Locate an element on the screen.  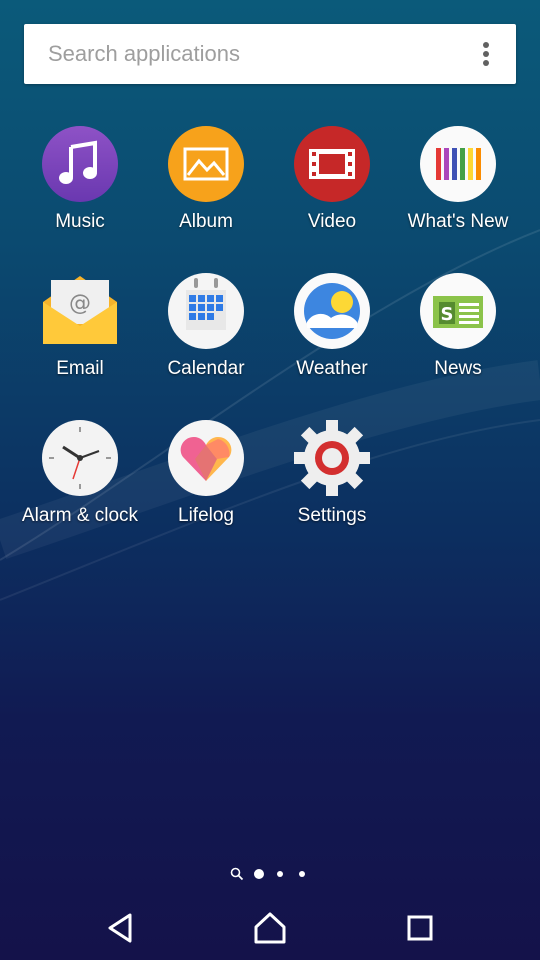
app-settings: Settings is located at coordinates (332, 484).